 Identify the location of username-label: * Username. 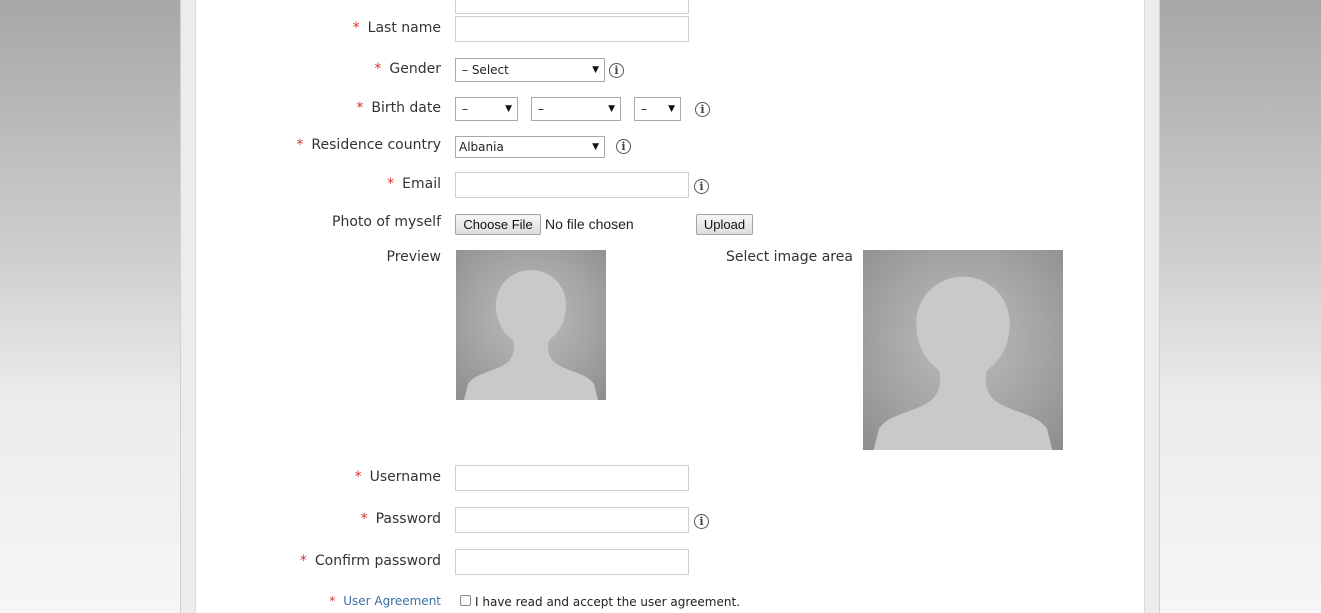
(397, 477).